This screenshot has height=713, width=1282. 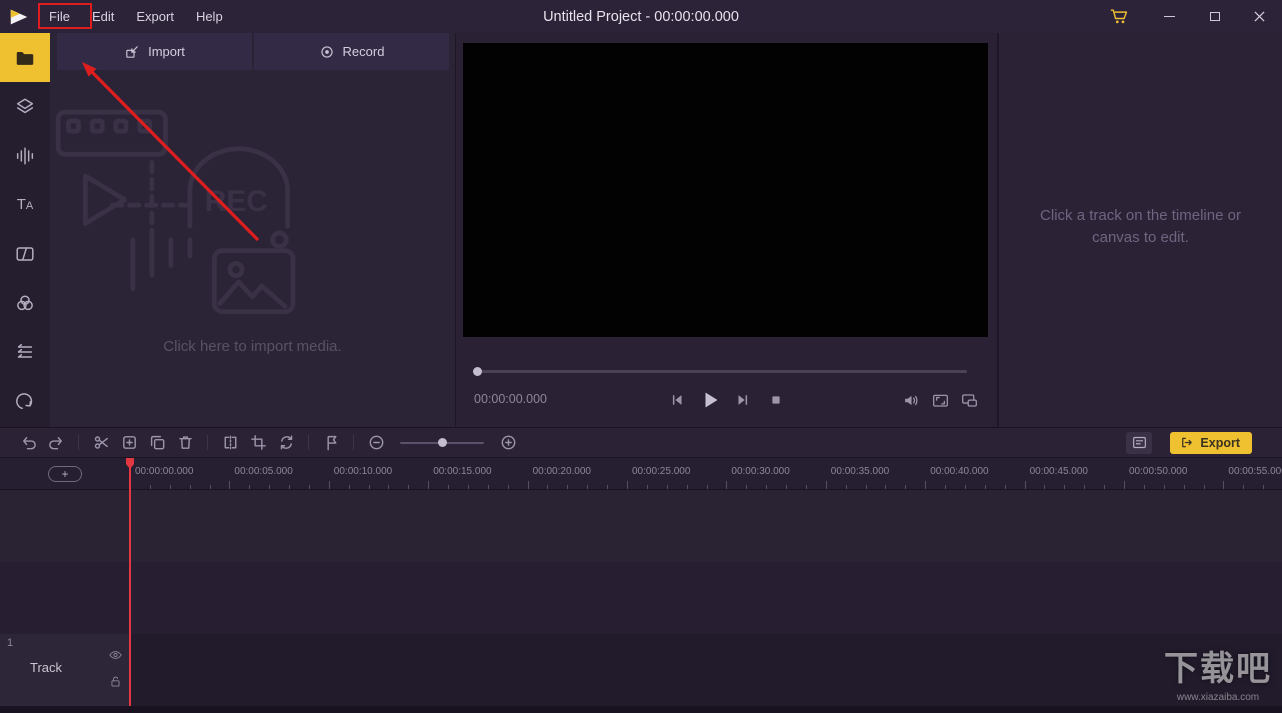 What do you see at coordinates (56, 443) in the screenshot?
I see `redo-button` at bounding box center [56, 443].